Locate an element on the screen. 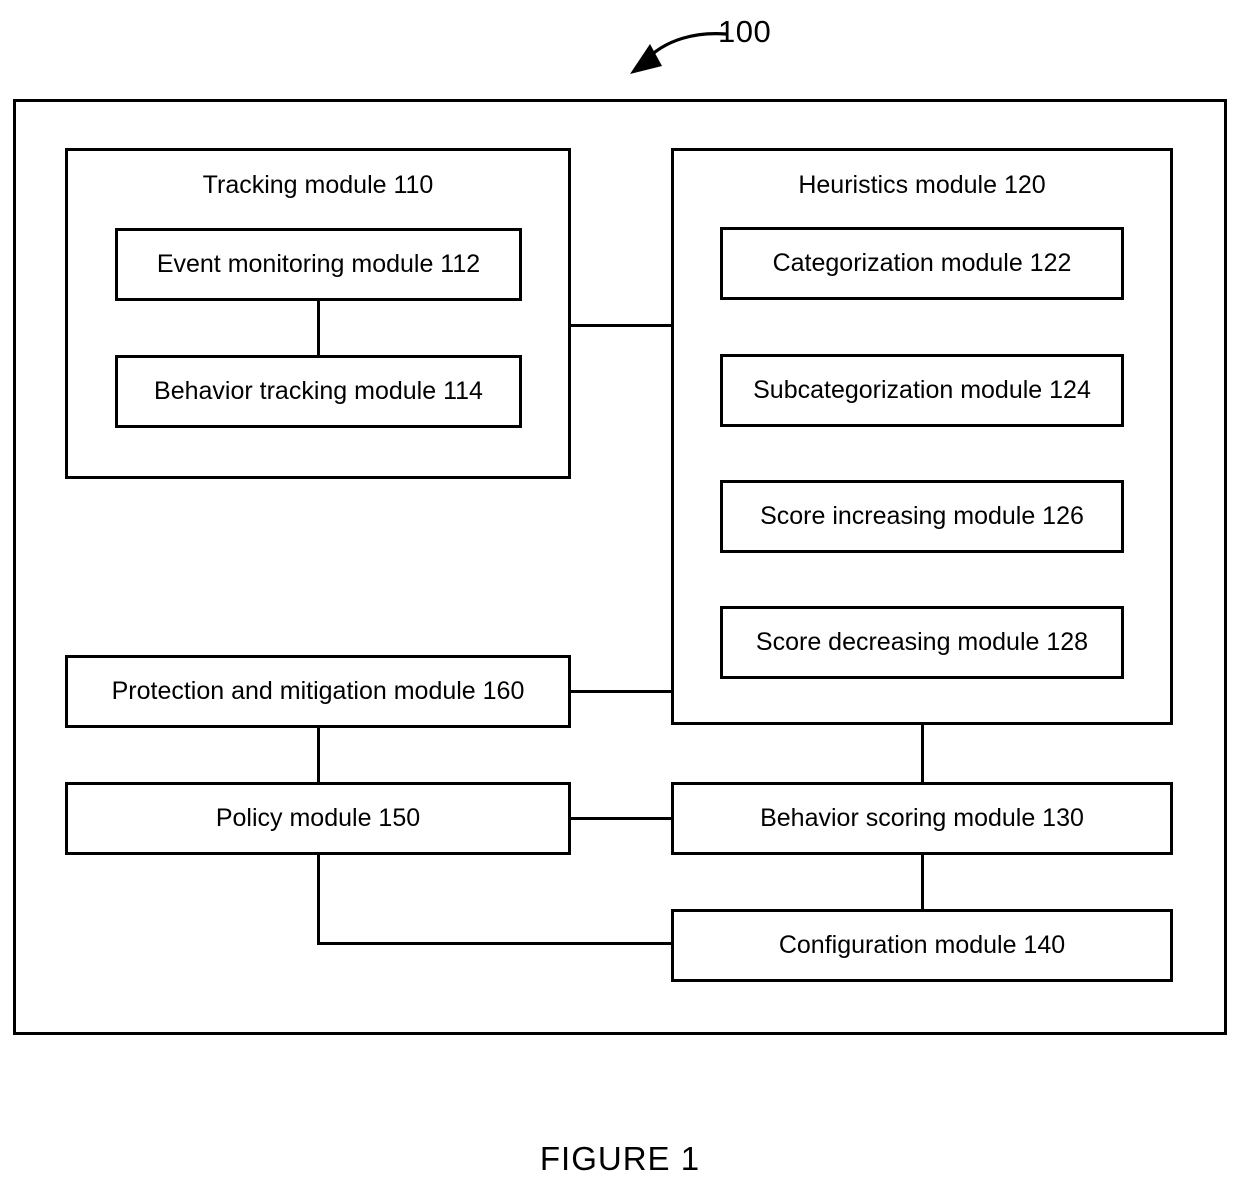  block-protection-and-mitigation-module-label: Protection and mitigation module 160 is located at coordinates (318, 691).